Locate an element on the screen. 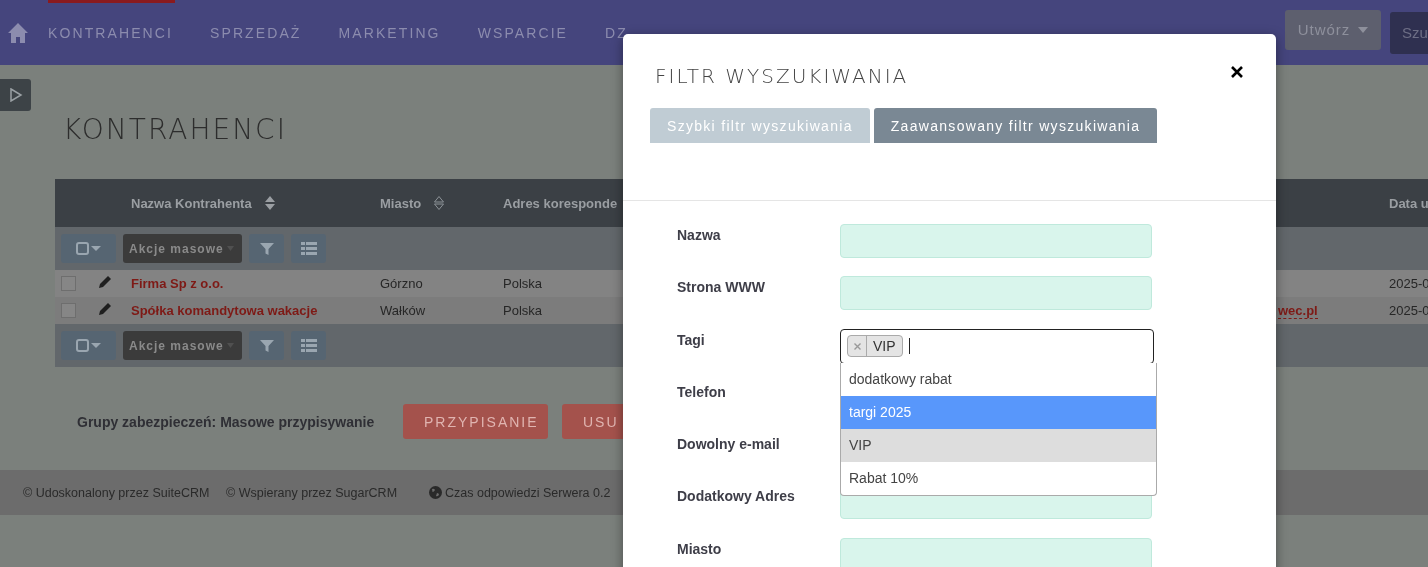 Image resolution: width=1428 pixels, height=567 pixels. nav-link: KONTRAHENCI is located at coordinates (110, 32).